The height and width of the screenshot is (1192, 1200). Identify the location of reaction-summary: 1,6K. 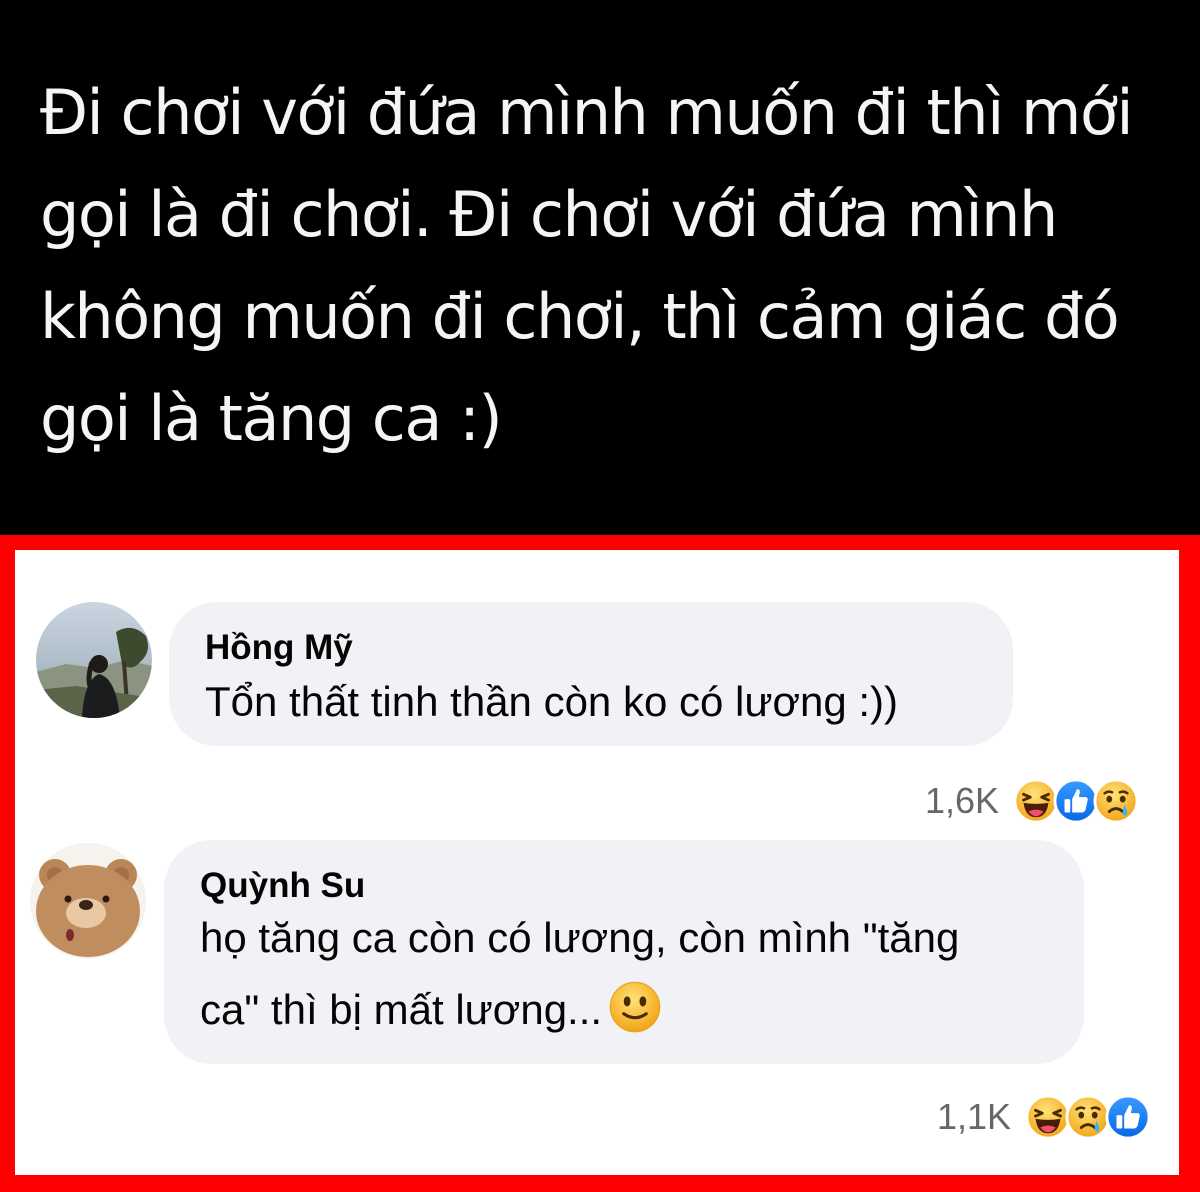
(1032, 801).